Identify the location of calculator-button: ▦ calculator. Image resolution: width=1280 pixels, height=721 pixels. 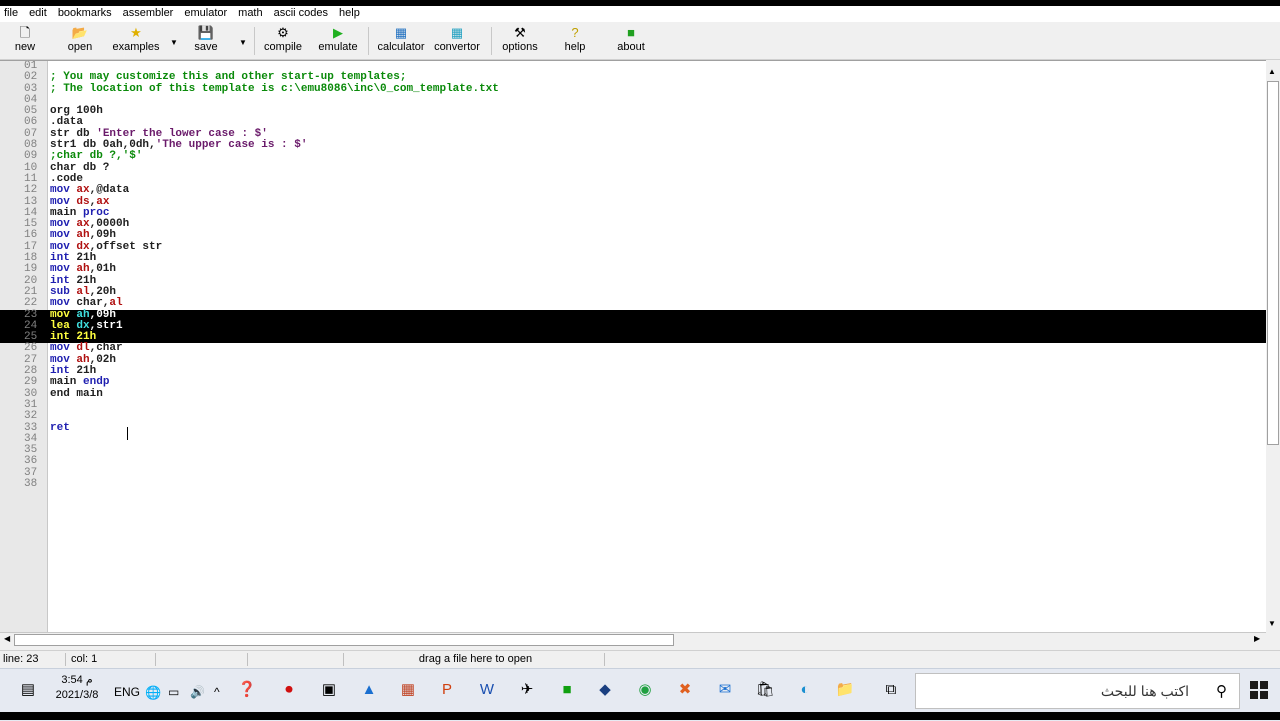
(401, 42).